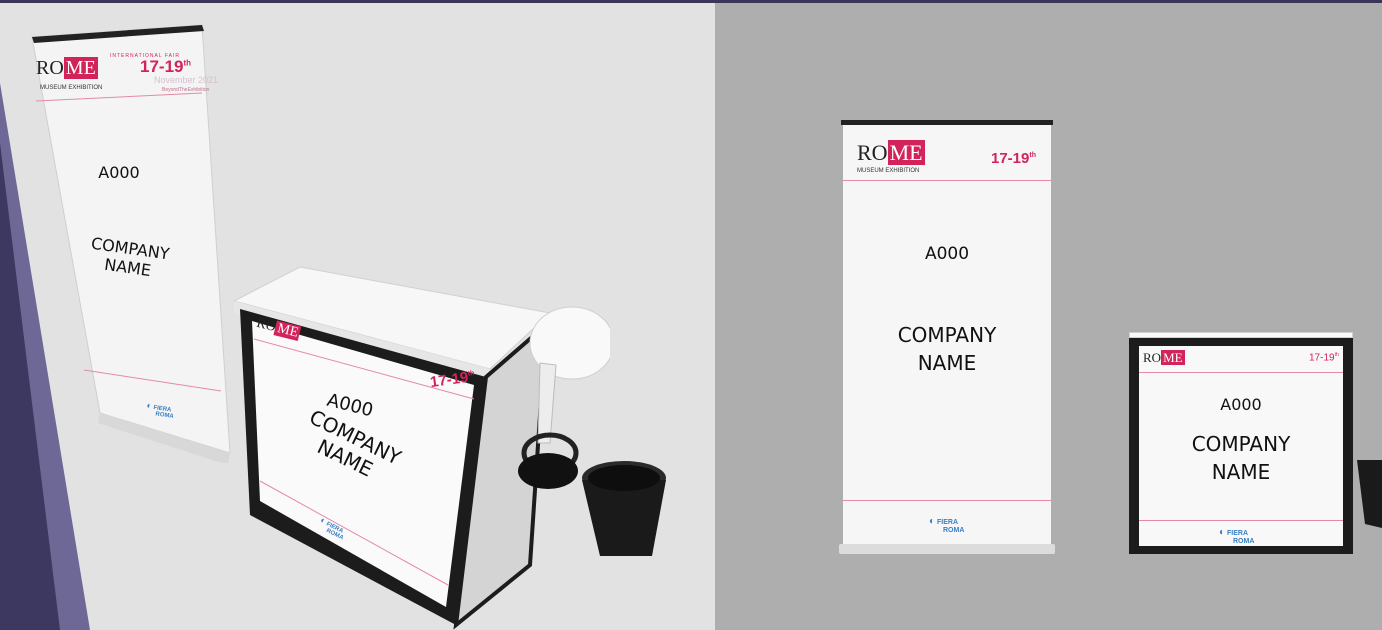  I want to click on counter-front-fiera-roma-logo: ◐ FIERA ROMA, so click(1237, 536).